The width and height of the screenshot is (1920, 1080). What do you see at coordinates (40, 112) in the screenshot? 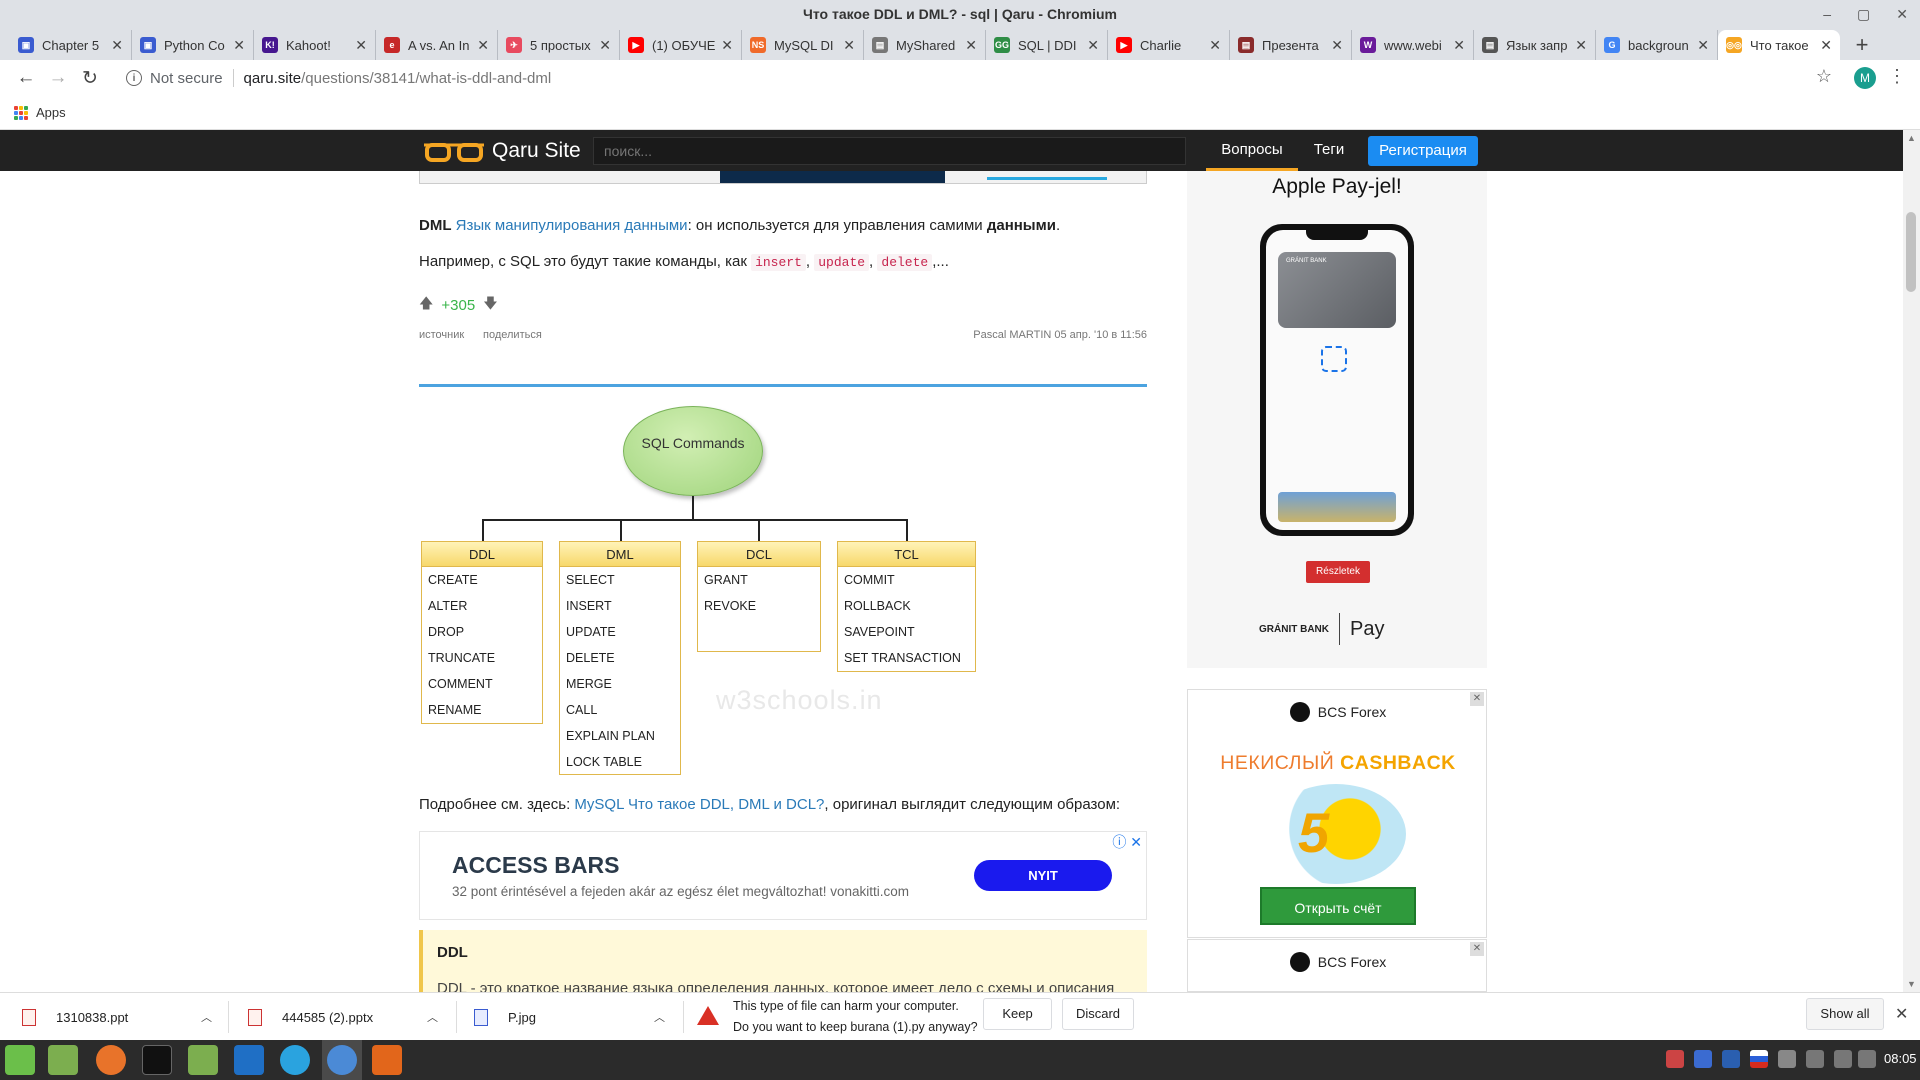
I see `apps-shortcut: Apps` at bounding box center [40, 112].